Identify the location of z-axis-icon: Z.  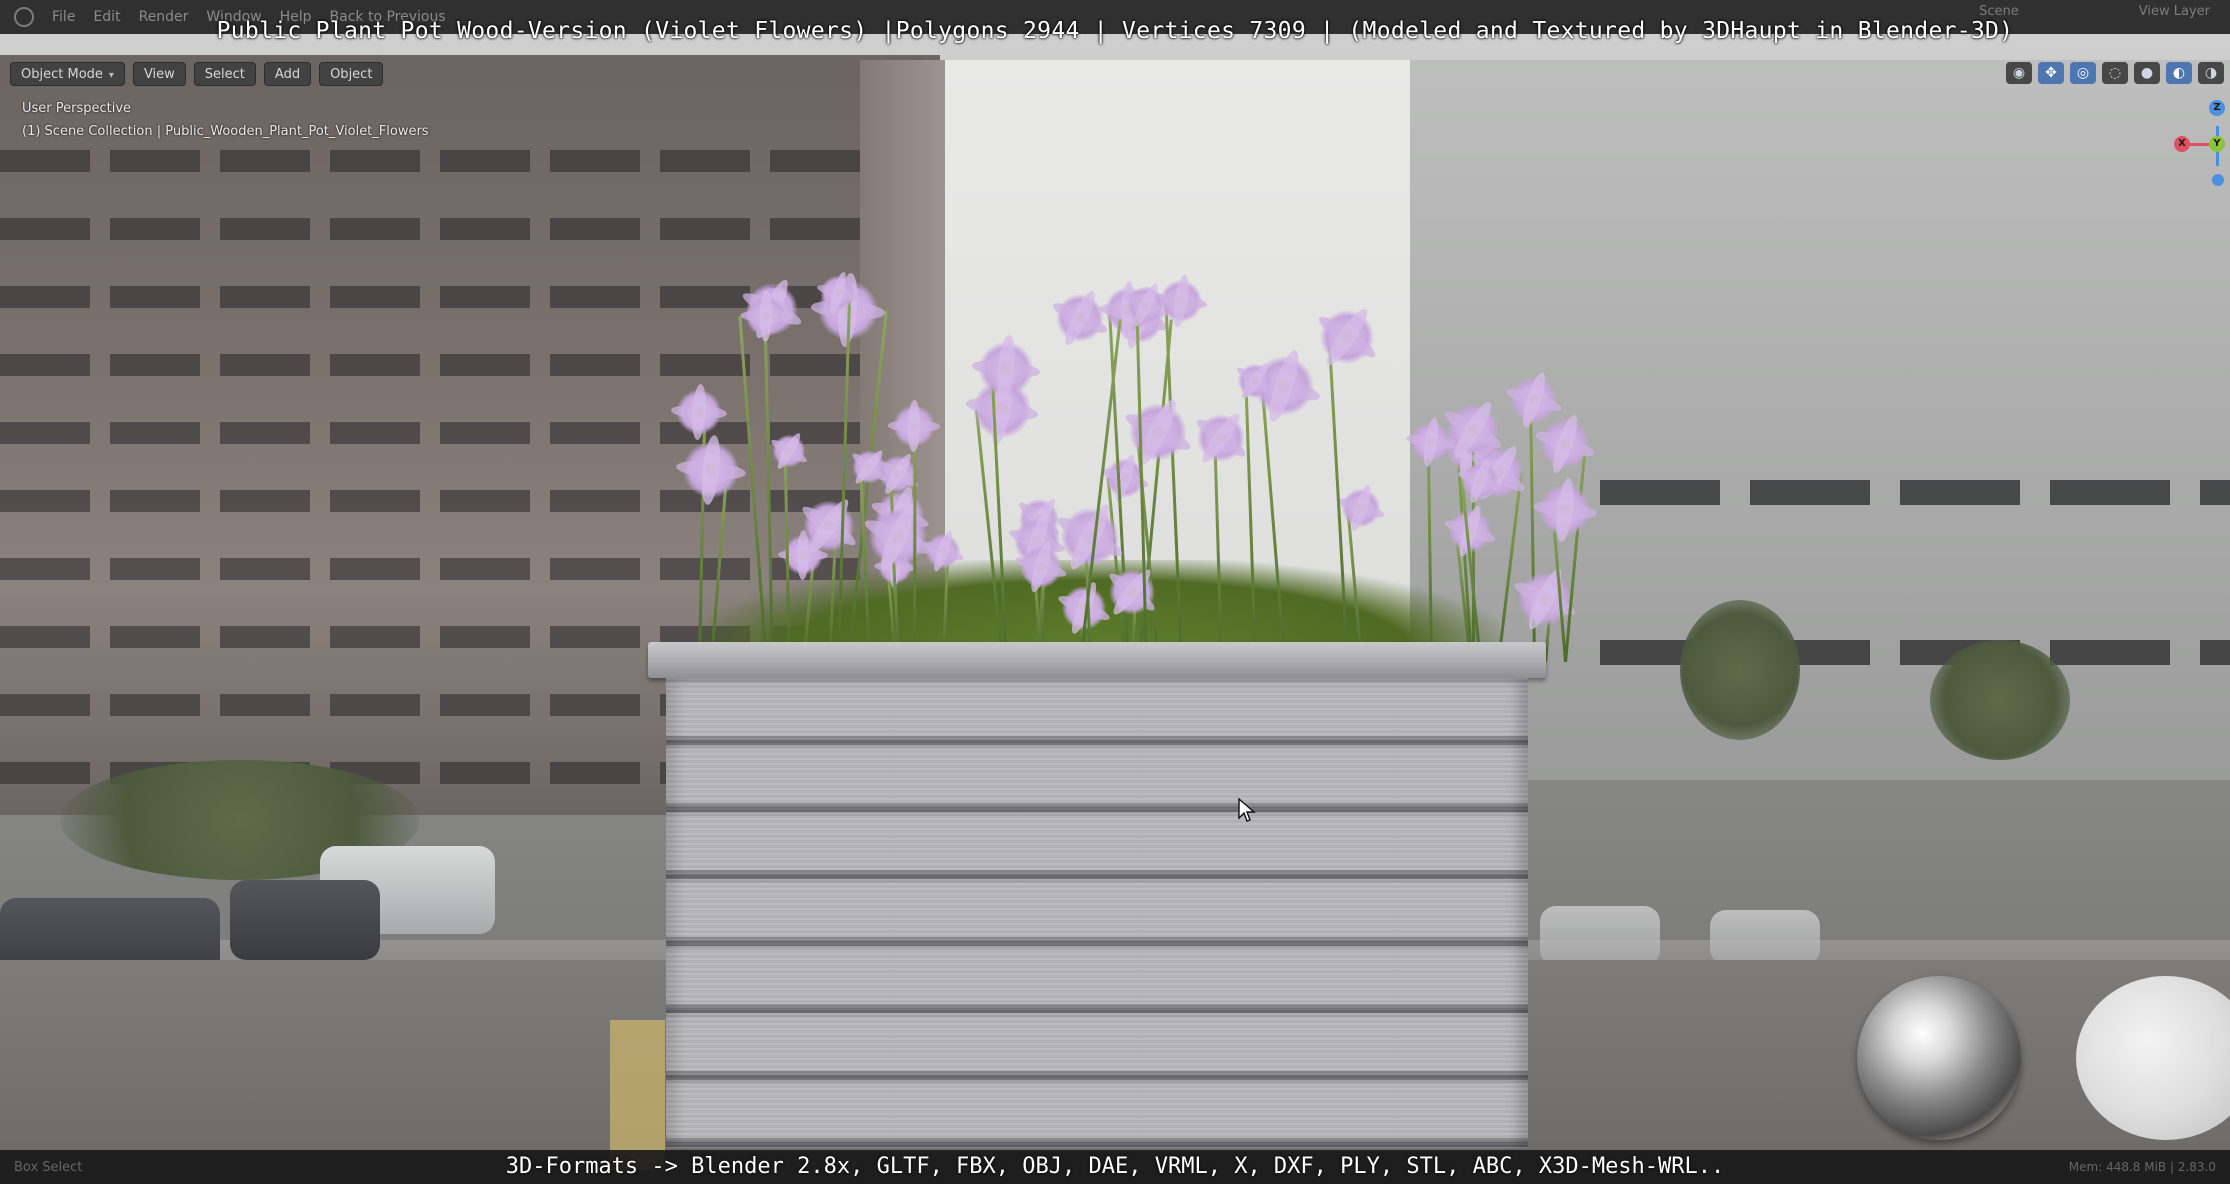
(2217, 108).